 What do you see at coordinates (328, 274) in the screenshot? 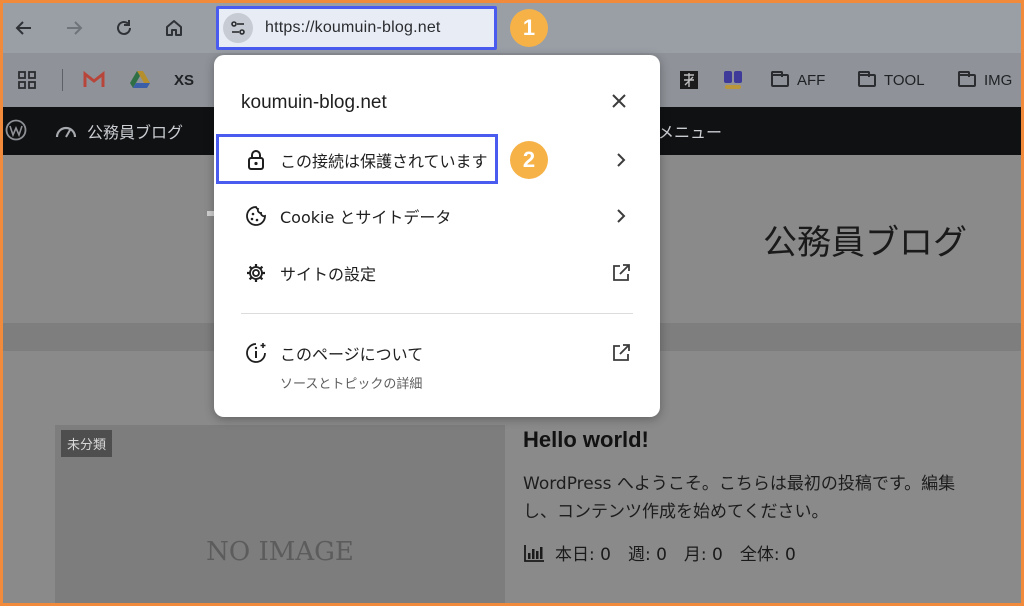
I see `site-settings-label: サイトの設定` at bounding box center [328, 274].